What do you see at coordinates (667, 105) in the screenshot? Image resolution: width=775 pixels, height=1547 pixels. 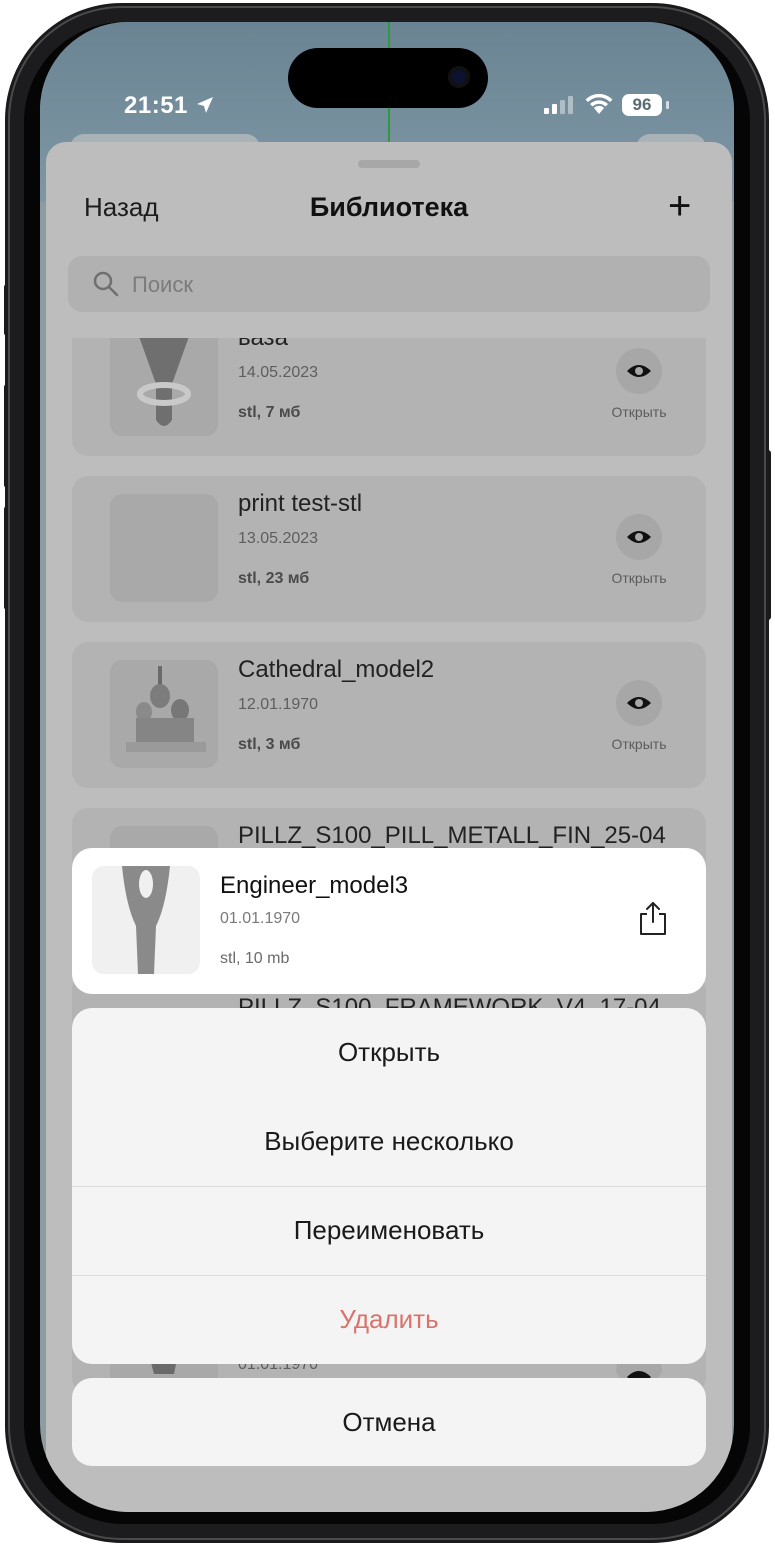 I see `battery-nub` at bounding box center [667, 105].